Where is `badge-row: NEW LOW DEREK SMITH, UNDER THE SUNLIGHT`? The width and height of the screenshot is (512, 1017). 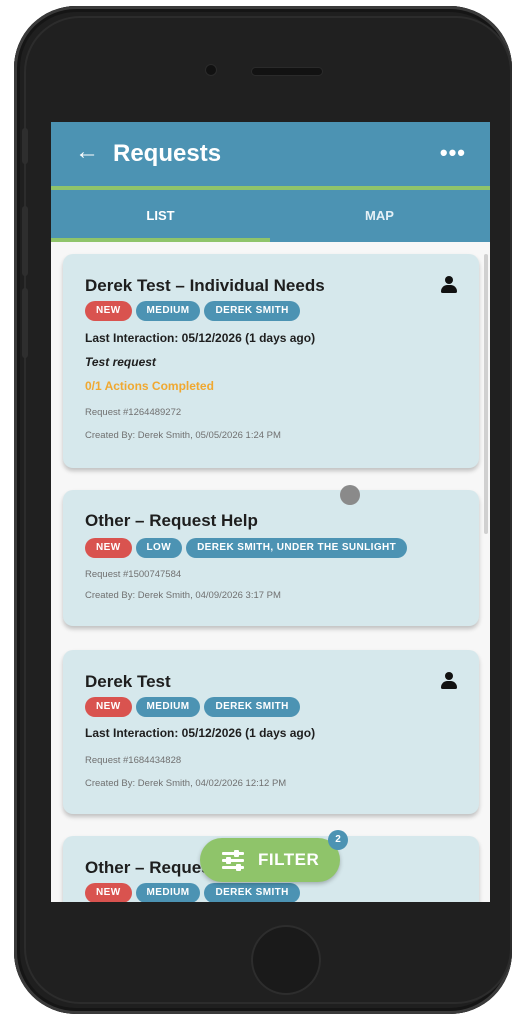 badge-row: NEW LOW DEREK SMITH, UNDER THE SUNLIGHT is located at coordinates (248, 547).